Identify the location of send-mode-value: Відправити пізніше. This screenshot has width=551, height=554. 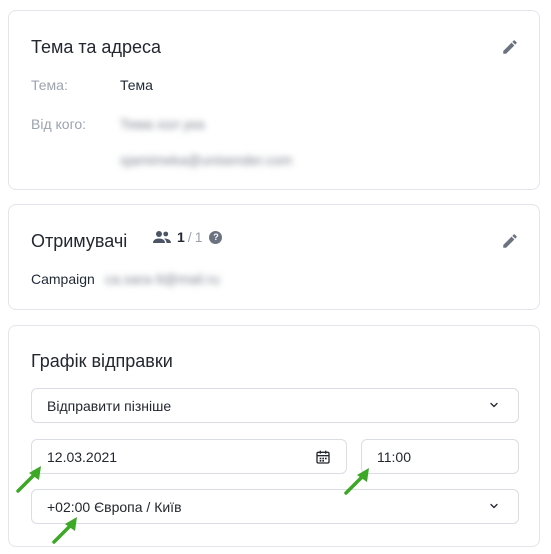
(109, 405).